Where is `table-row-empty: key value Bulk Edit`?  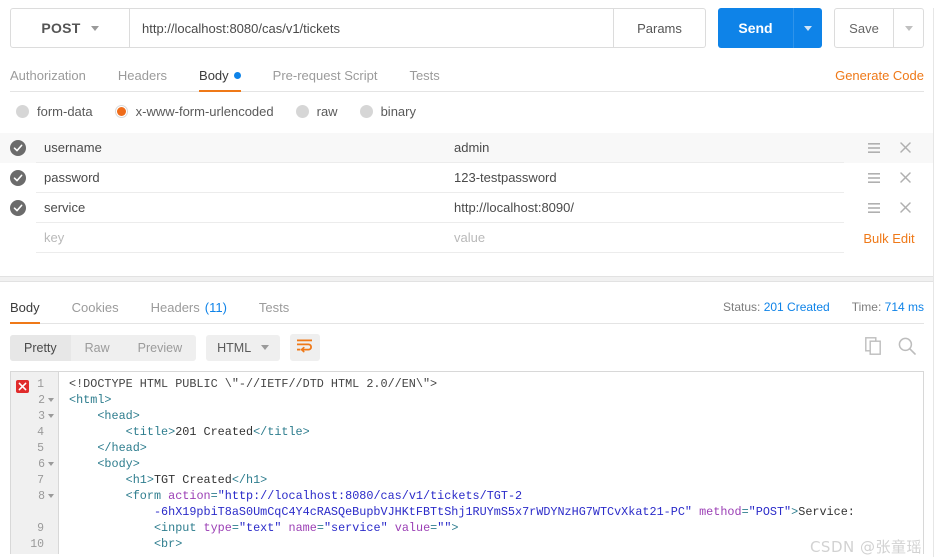 table-row-empty: key value Bulk Edit is located at coordinates (467, 238).